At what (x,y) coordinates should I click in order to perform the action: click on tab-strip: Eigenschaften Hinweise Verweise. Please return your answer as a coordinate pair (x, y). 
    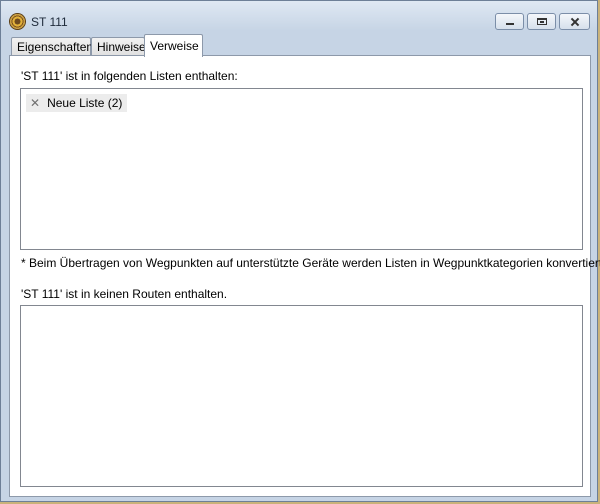
    Looking at the image, I should click on (300, 45).